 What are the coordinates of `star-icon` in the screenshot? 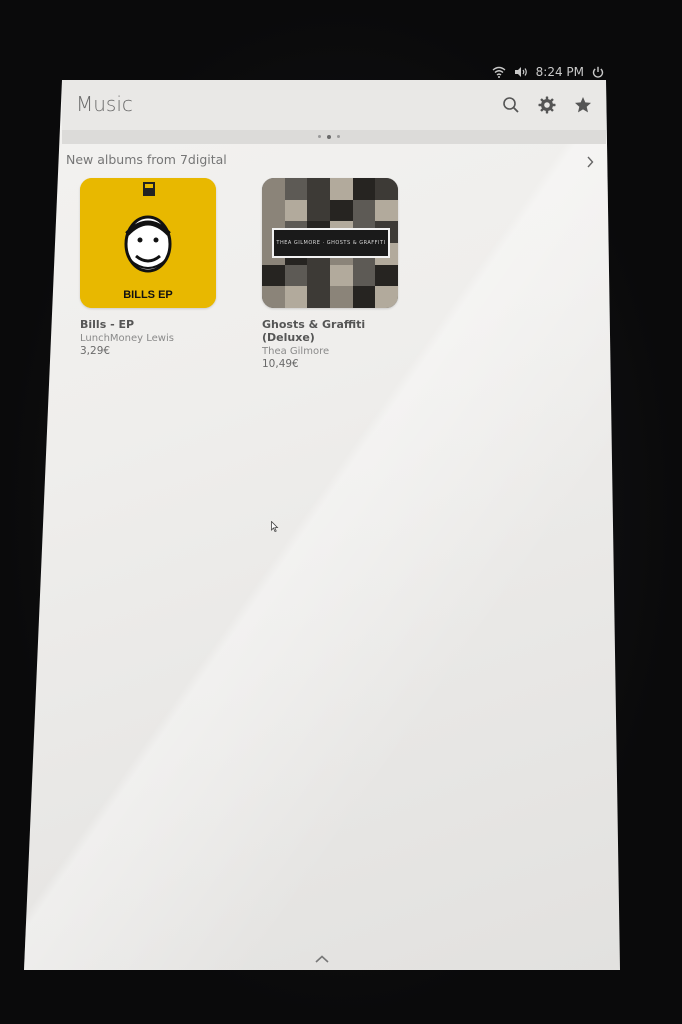 It's located at (583, 105).